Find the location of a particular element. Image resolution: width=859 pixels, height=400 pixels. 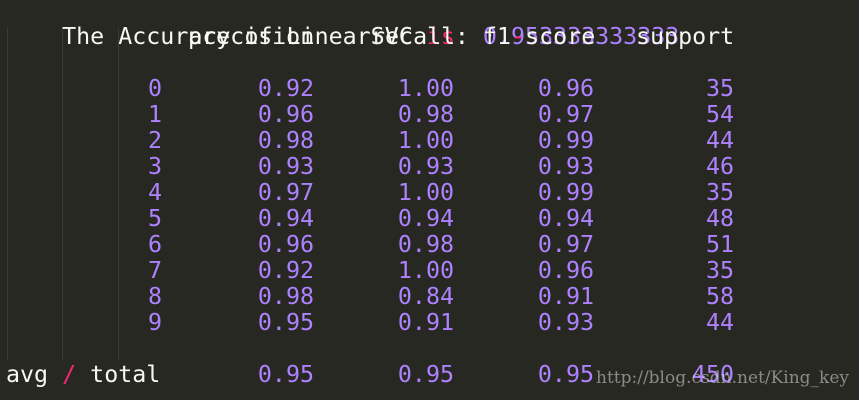

row-label: 4 is located at coordinates (154, 192).